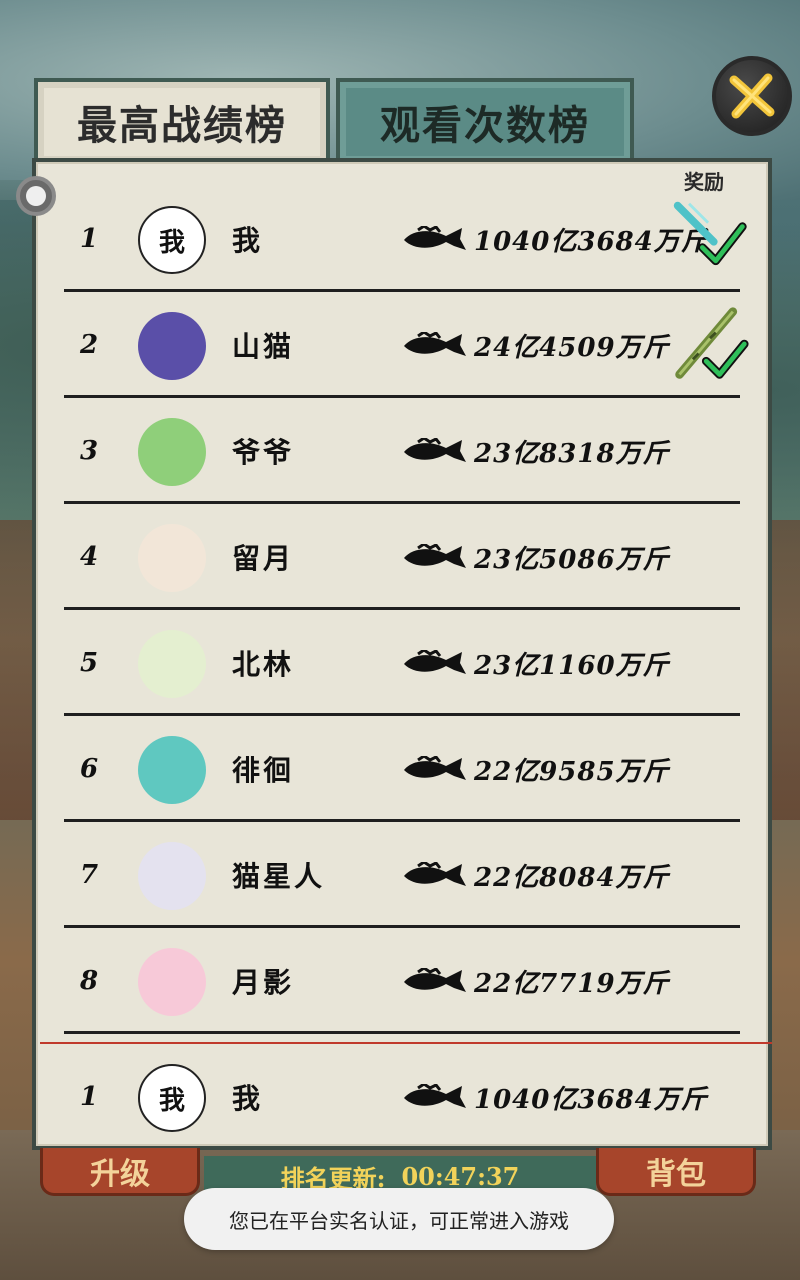 The height and width of the screenshot is (1280, 800). What do you see at coordinates (120, 1172) in the screenshot?
I see `upgrade-button: 升级` at bounding box center [120, 1172].